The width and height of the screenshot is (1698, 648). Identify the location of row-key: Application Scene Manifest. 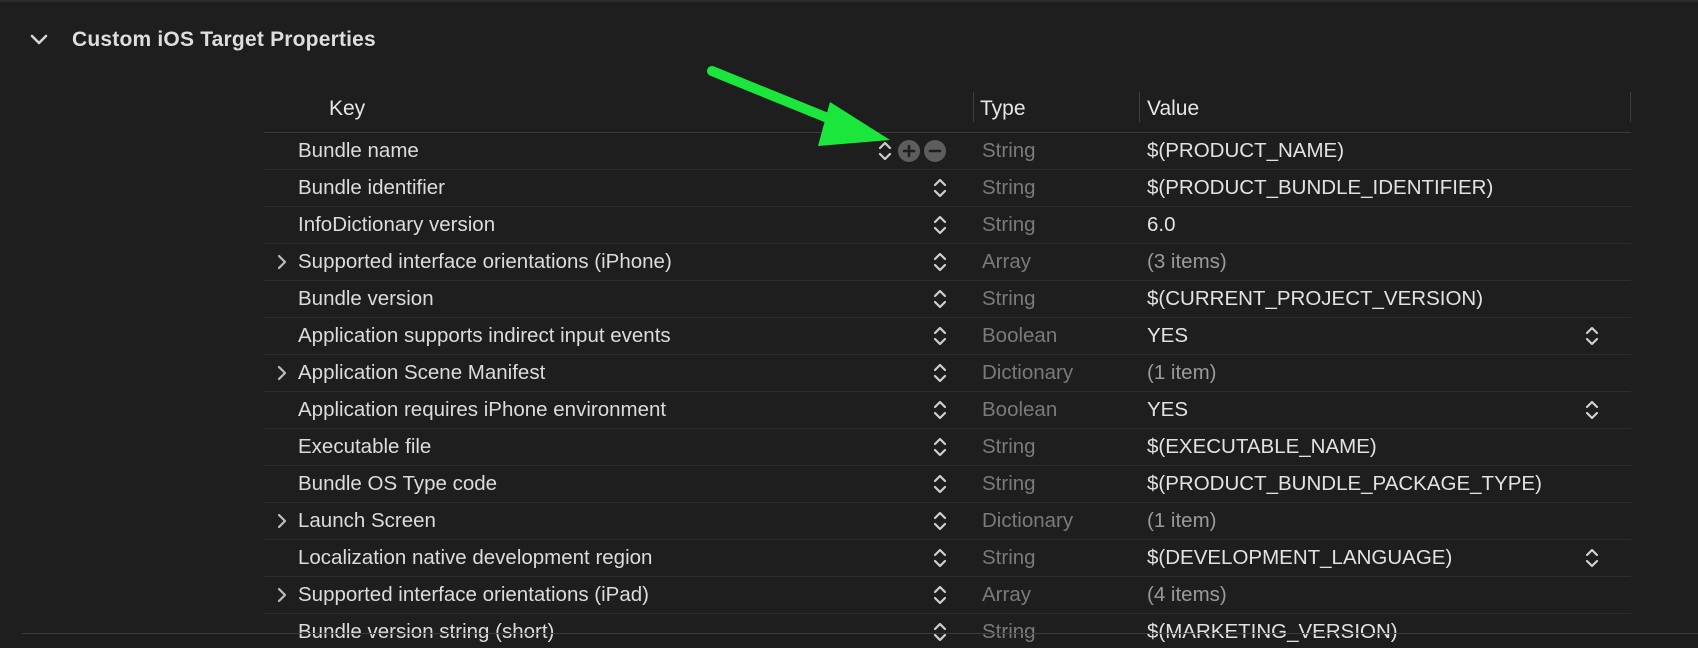
(421, 373).